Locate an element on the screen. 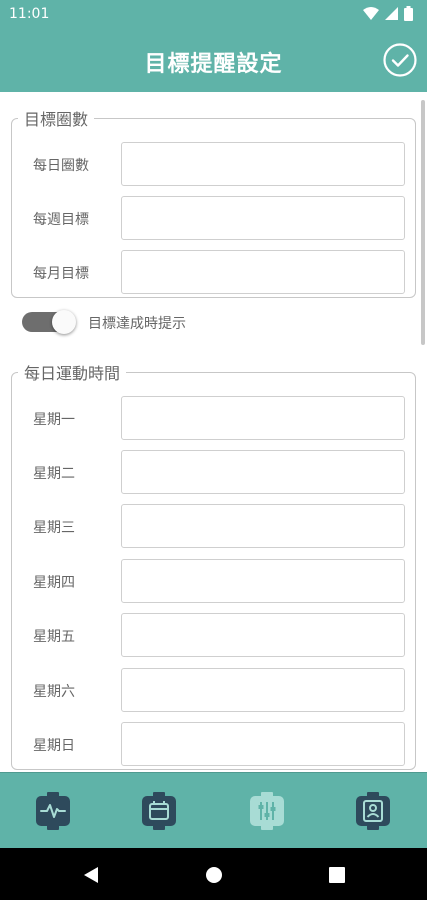 The height and width of the screenshot is (900, 427). thursday-row: 星期四 is located at coordinates (214, 581).